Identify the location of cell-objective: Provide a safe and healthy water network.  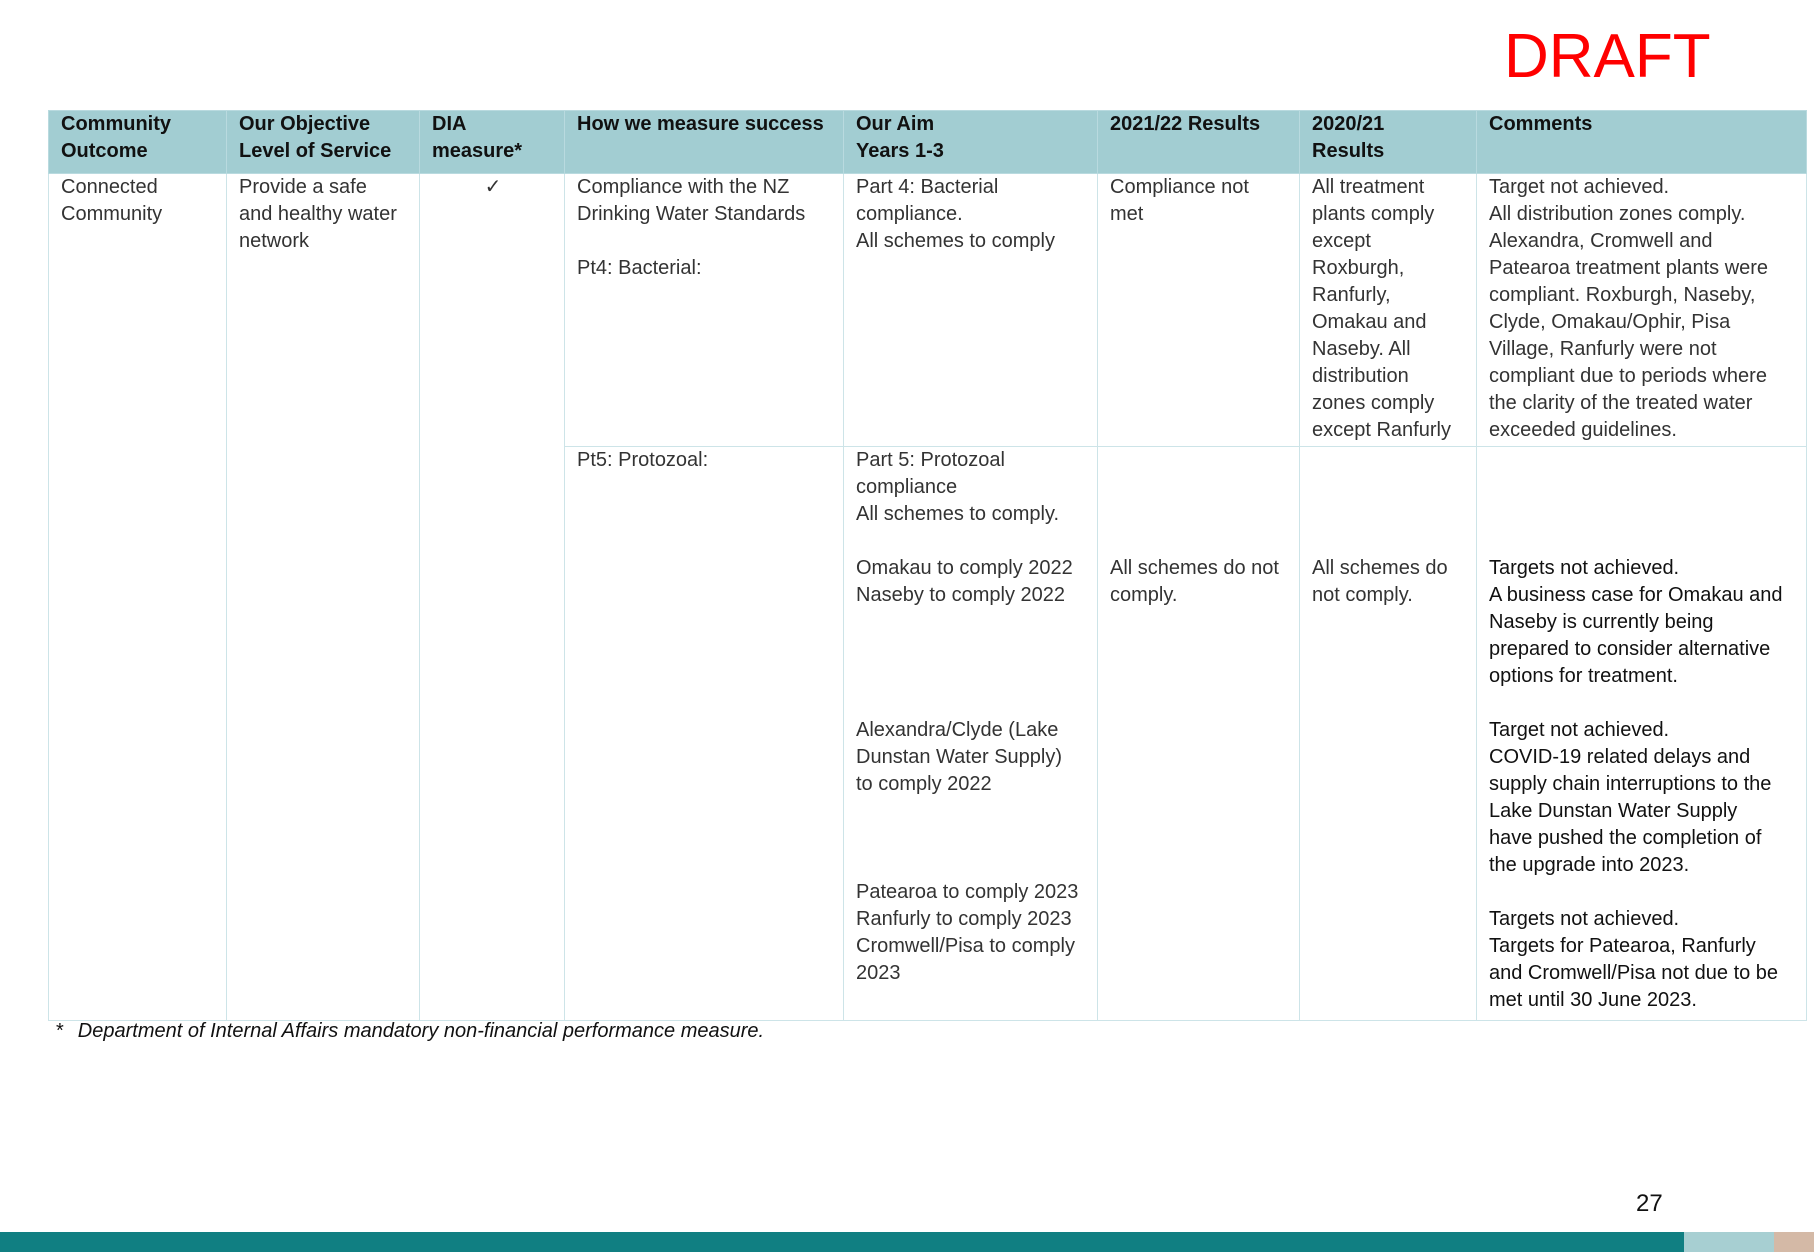
(323, 597).